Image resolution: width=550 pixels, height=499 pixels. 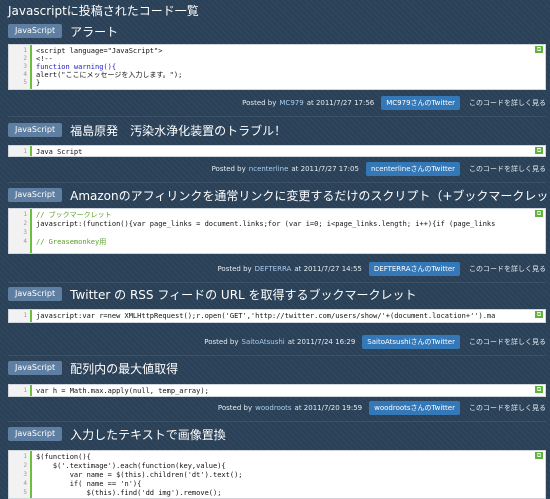 What do you see at coordinates (89, 484) in the screenshot?
I see `code-text: if( name == 'n'){` at bounding box center [89, 484].